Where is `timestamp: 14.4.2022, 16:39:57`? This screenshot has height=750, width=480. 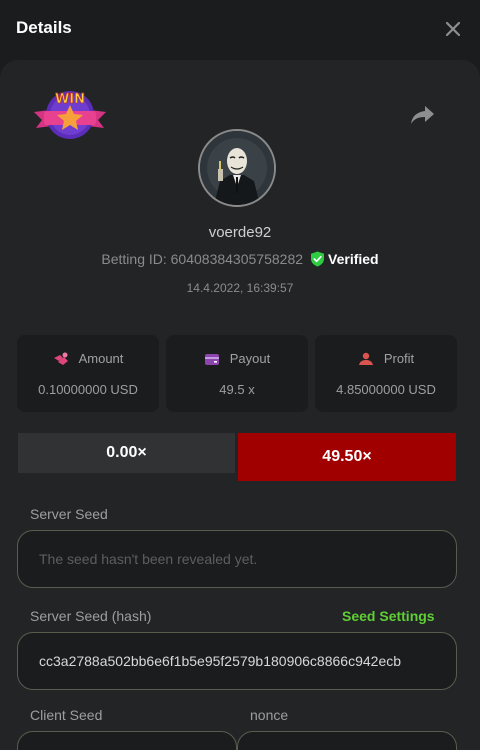 timestamp: 14.4.2022, 16:39:57 is located at coordinates (240, 288).